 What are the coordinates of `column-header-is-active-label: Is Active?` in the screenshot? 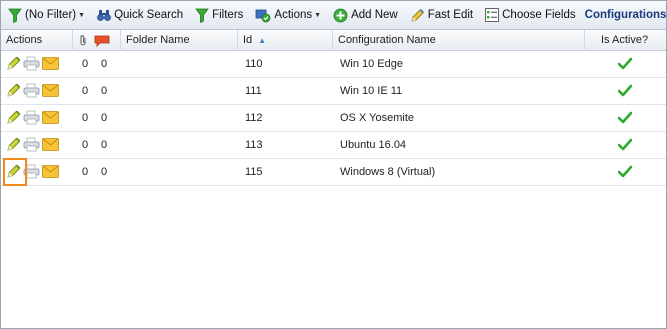 It's located at (625, 40).